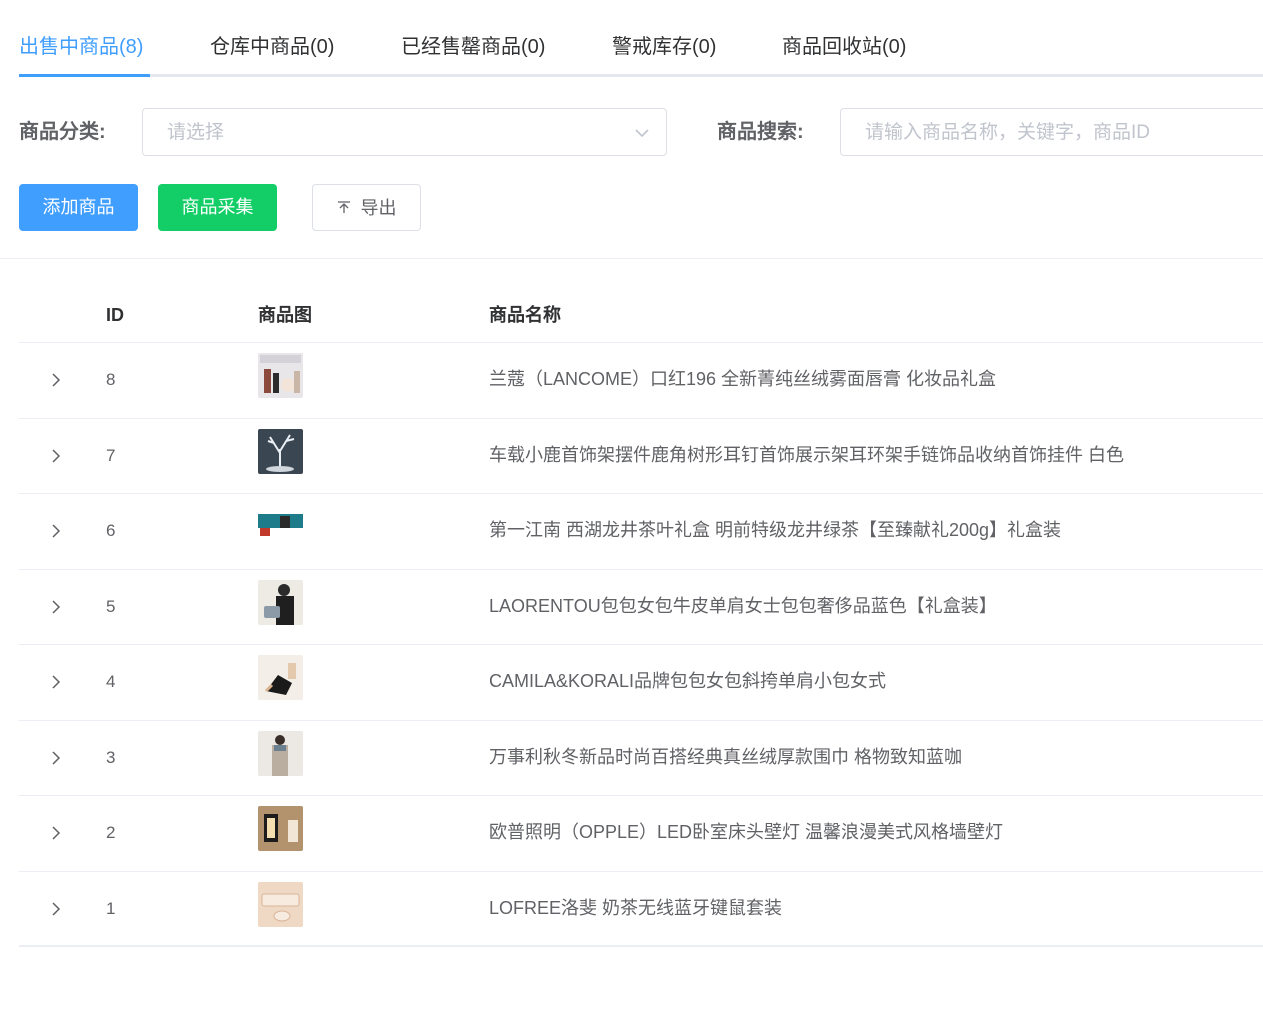  Describe the element at coordinates (272, 47) in the screenshot. I see `tab-in-warehouse: 仓库中商品(0)` at that location.